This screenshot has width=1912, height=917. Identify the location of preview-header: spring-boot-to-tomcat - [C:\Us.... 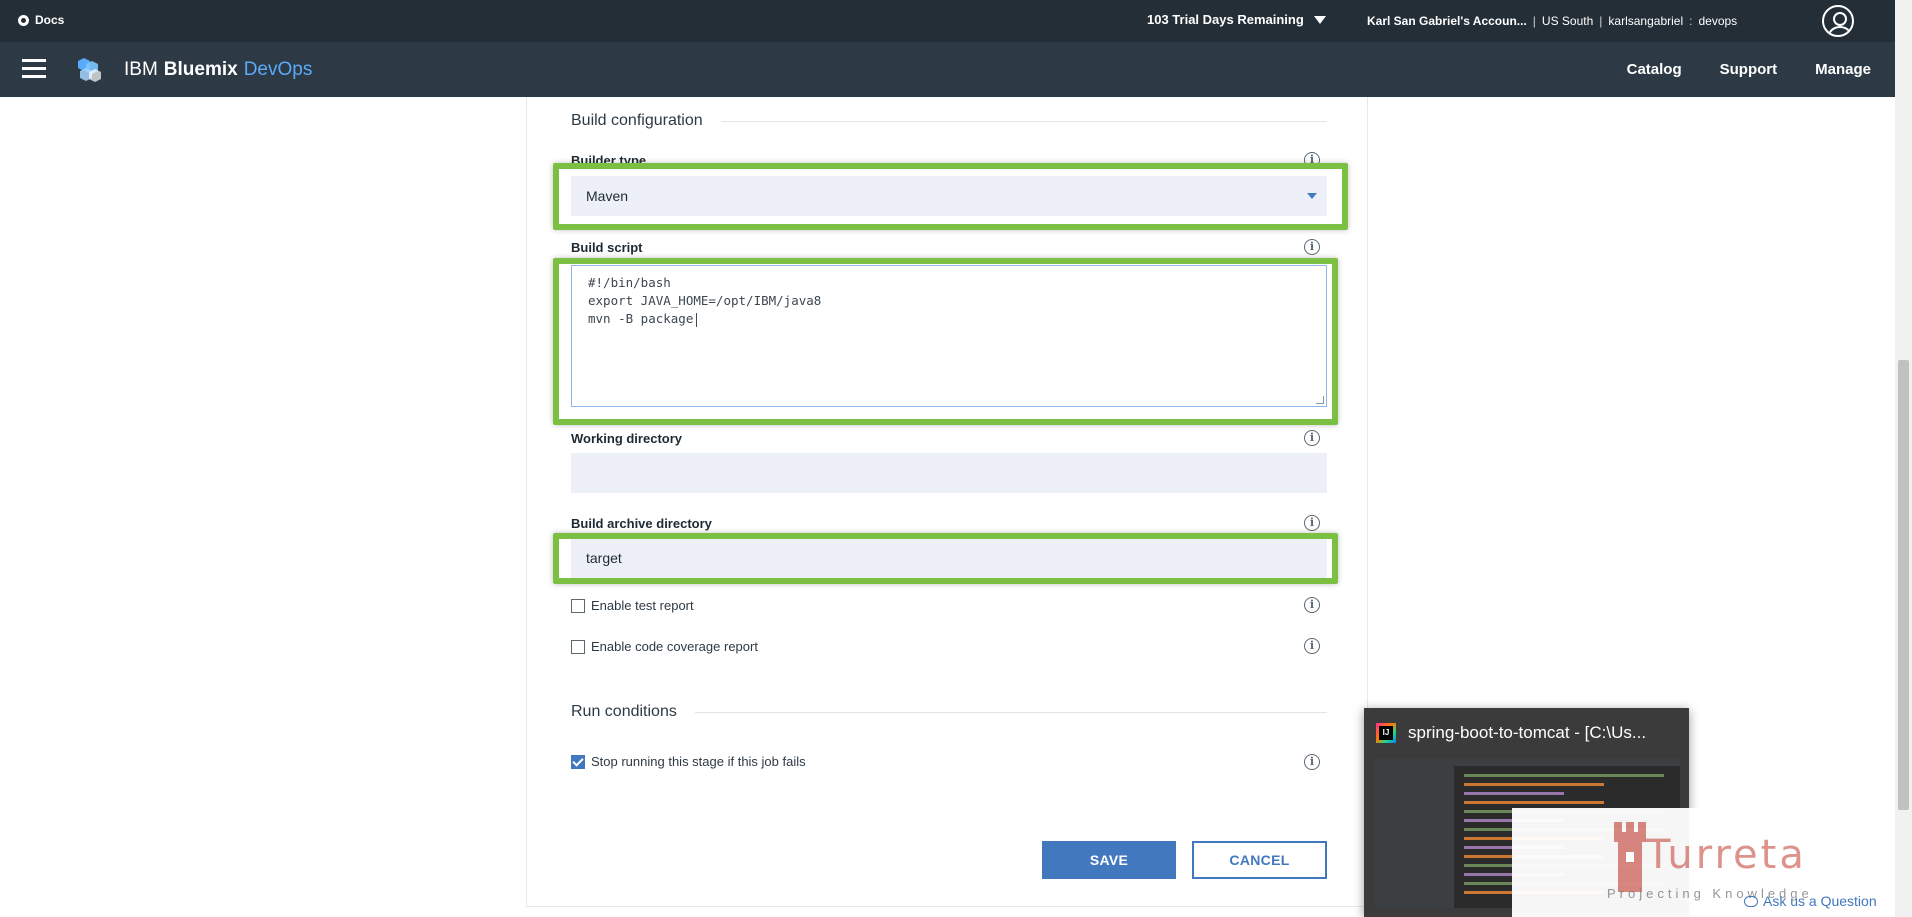
(1511, 733).